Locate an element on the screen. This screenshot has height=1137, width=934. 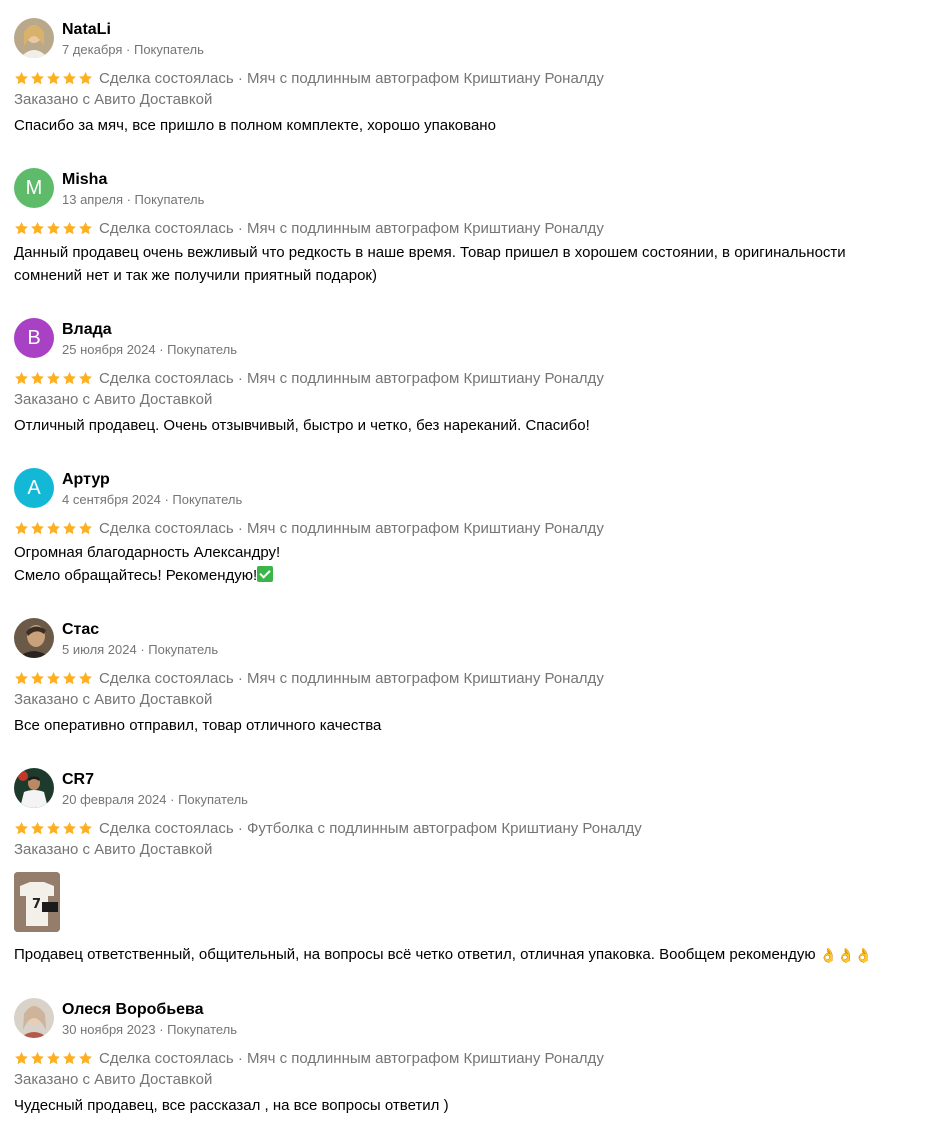
avatar-letter: В is located at coordinates (34, 337).